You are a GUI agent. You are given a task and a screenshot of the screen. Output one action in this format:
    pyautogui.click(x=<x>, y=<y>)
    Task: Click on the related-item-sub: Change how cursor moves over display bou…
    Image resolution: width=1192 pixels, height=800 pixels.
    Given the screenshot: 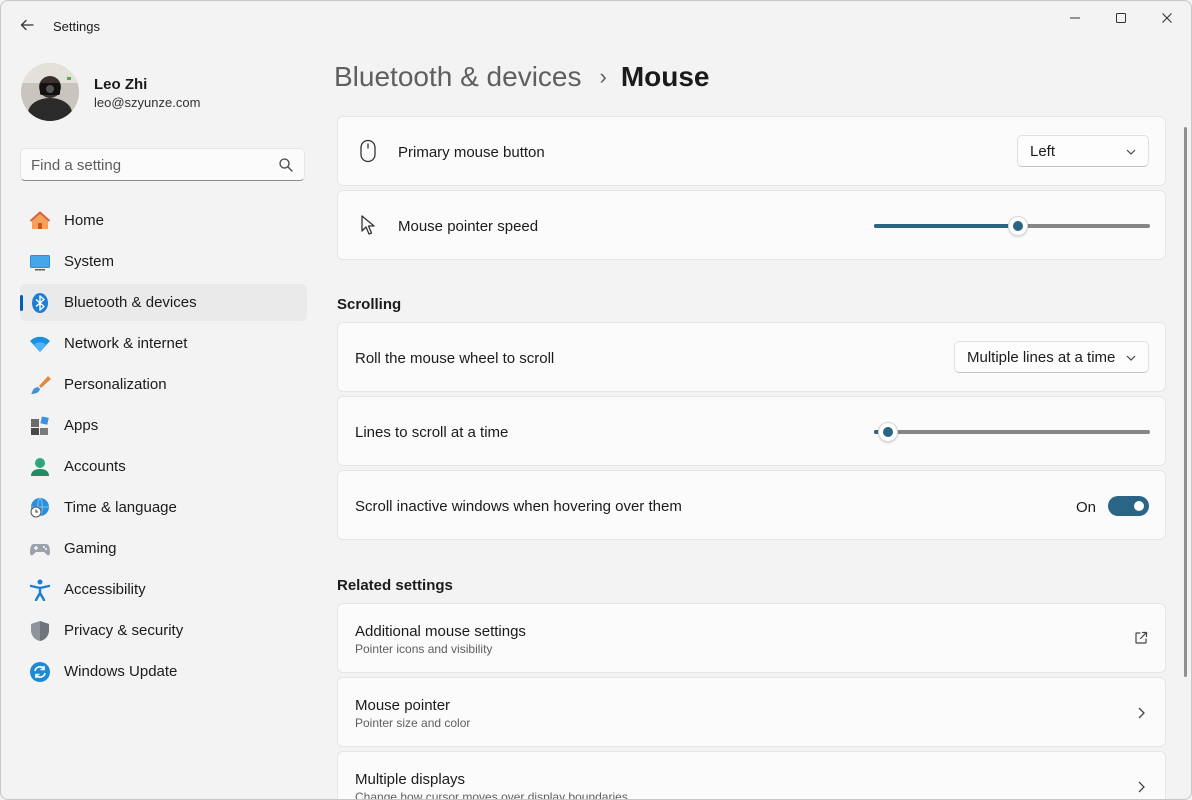 What is the action you would take?
    pyautogui.click(x=491, y=795)
    